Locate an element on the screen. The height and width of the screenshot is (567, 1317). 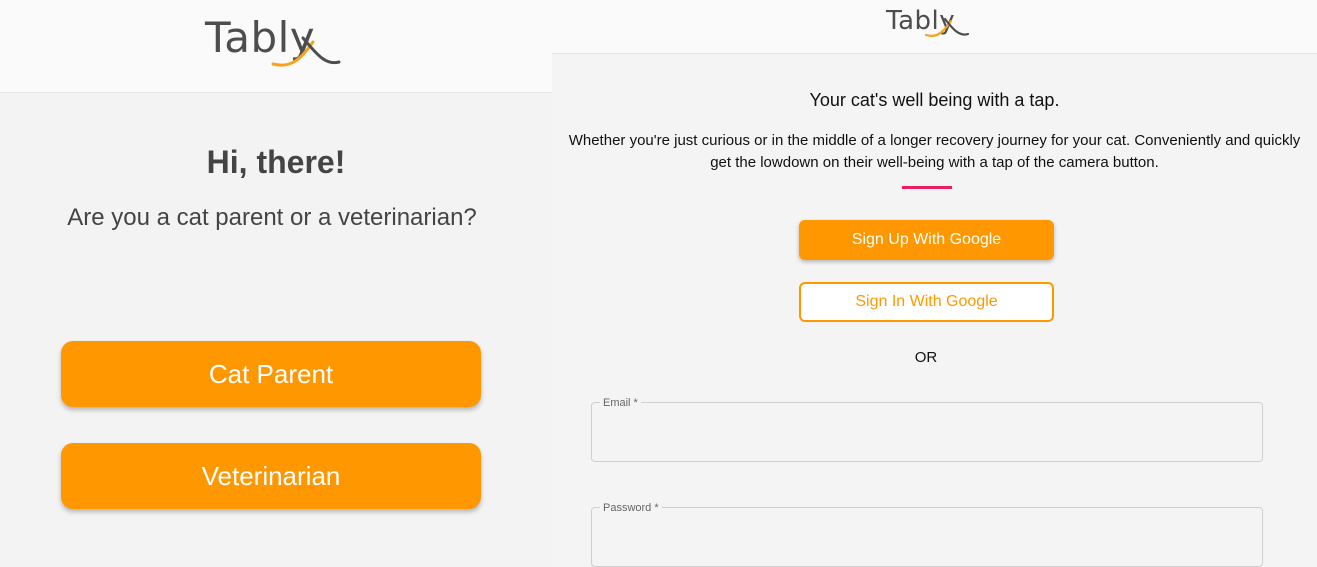
email-field: Email * is located at coordinates (927, 429).